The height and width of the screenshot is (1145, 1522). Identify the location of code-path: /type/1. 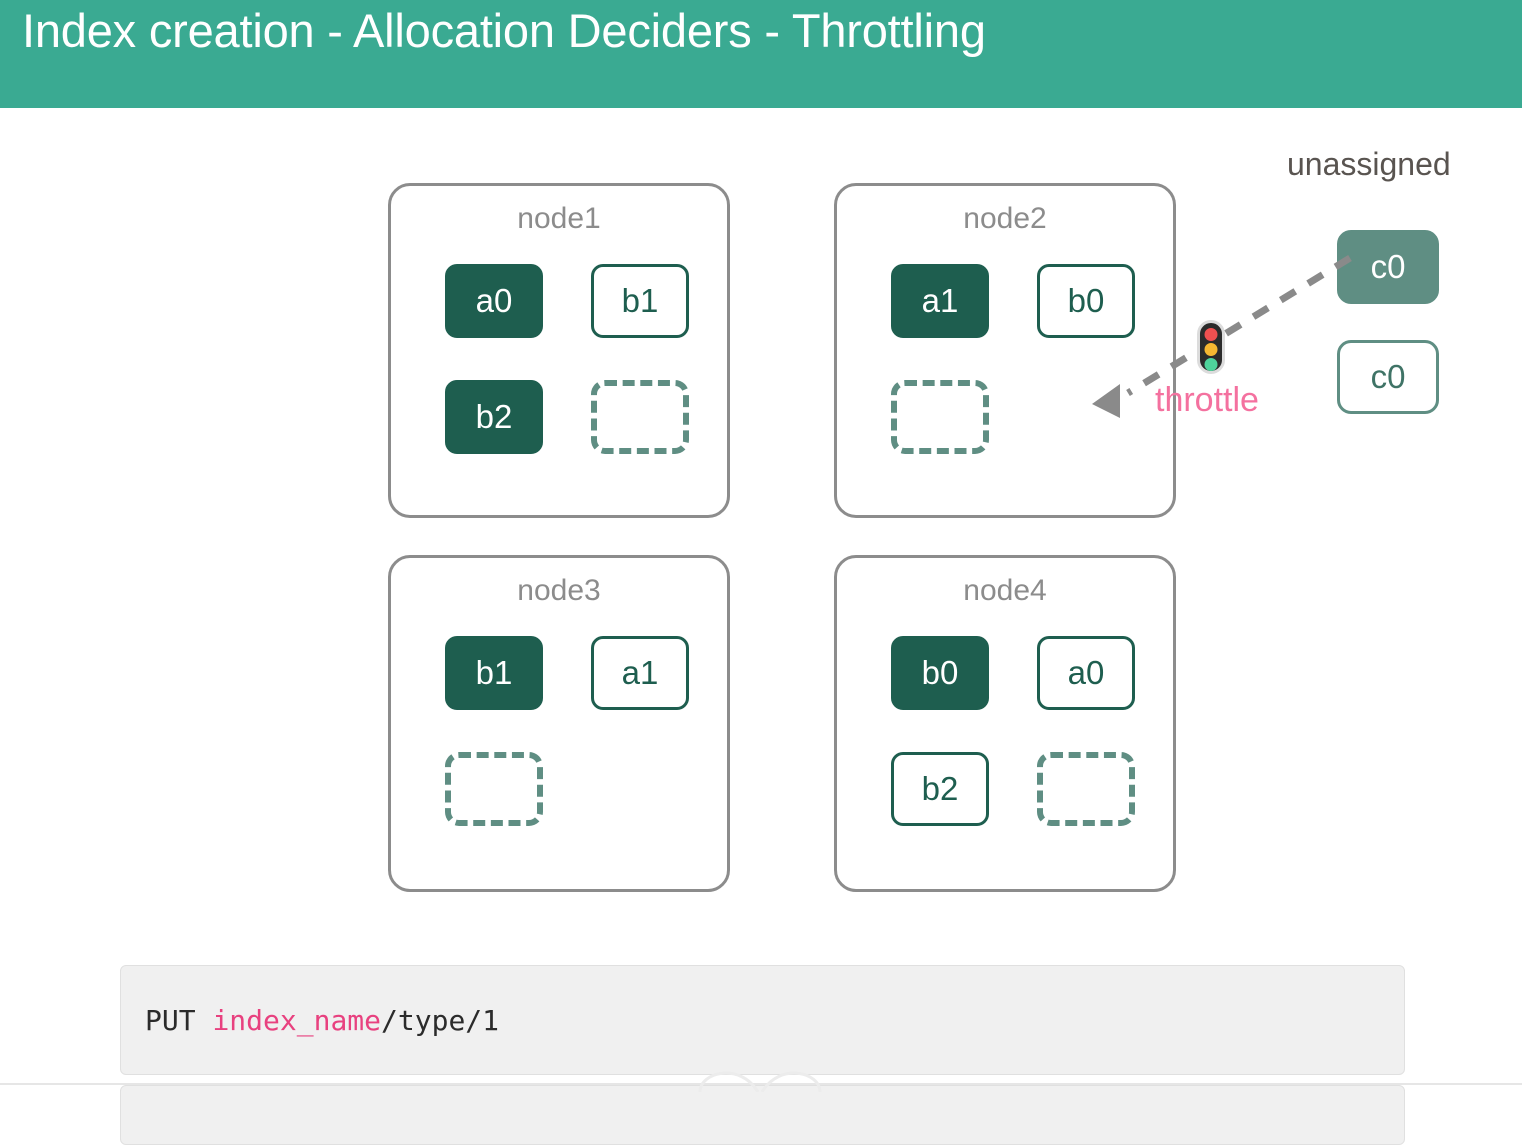
(440, 1020).